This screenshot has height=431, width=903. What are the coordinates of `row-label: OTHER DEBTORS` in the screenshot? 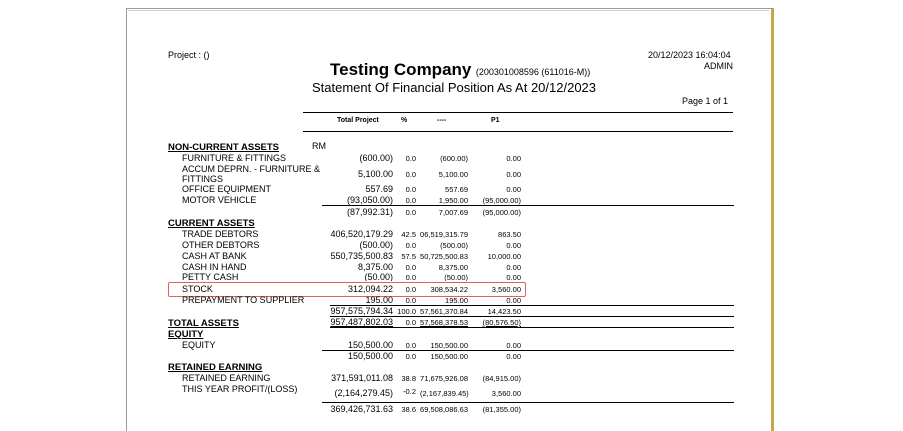 It's located at (221, 245).